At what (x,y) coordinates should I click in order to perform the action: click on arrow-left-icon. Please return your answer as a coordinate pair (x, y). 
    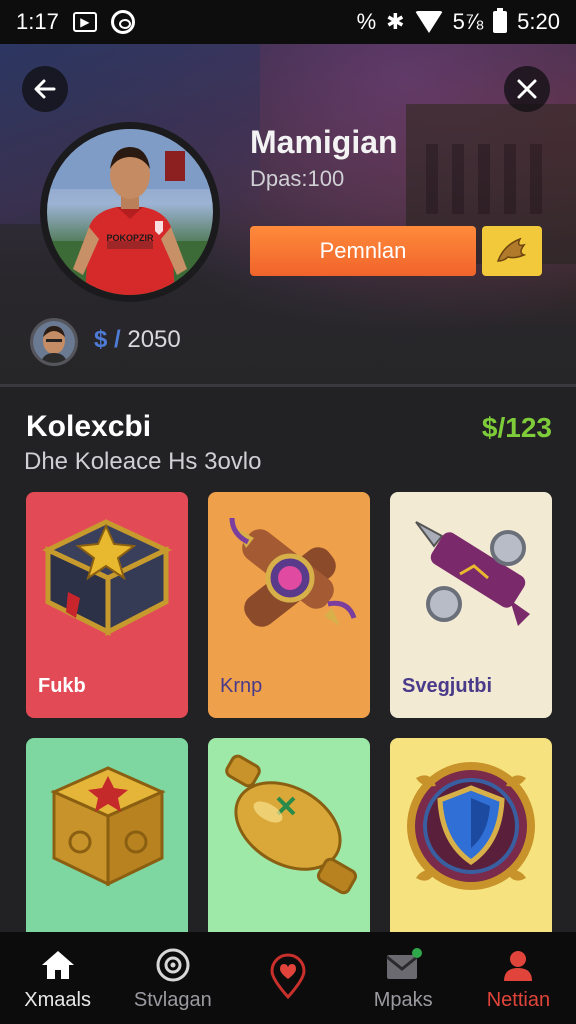
    Looking at the image, I should click on (45, 89).